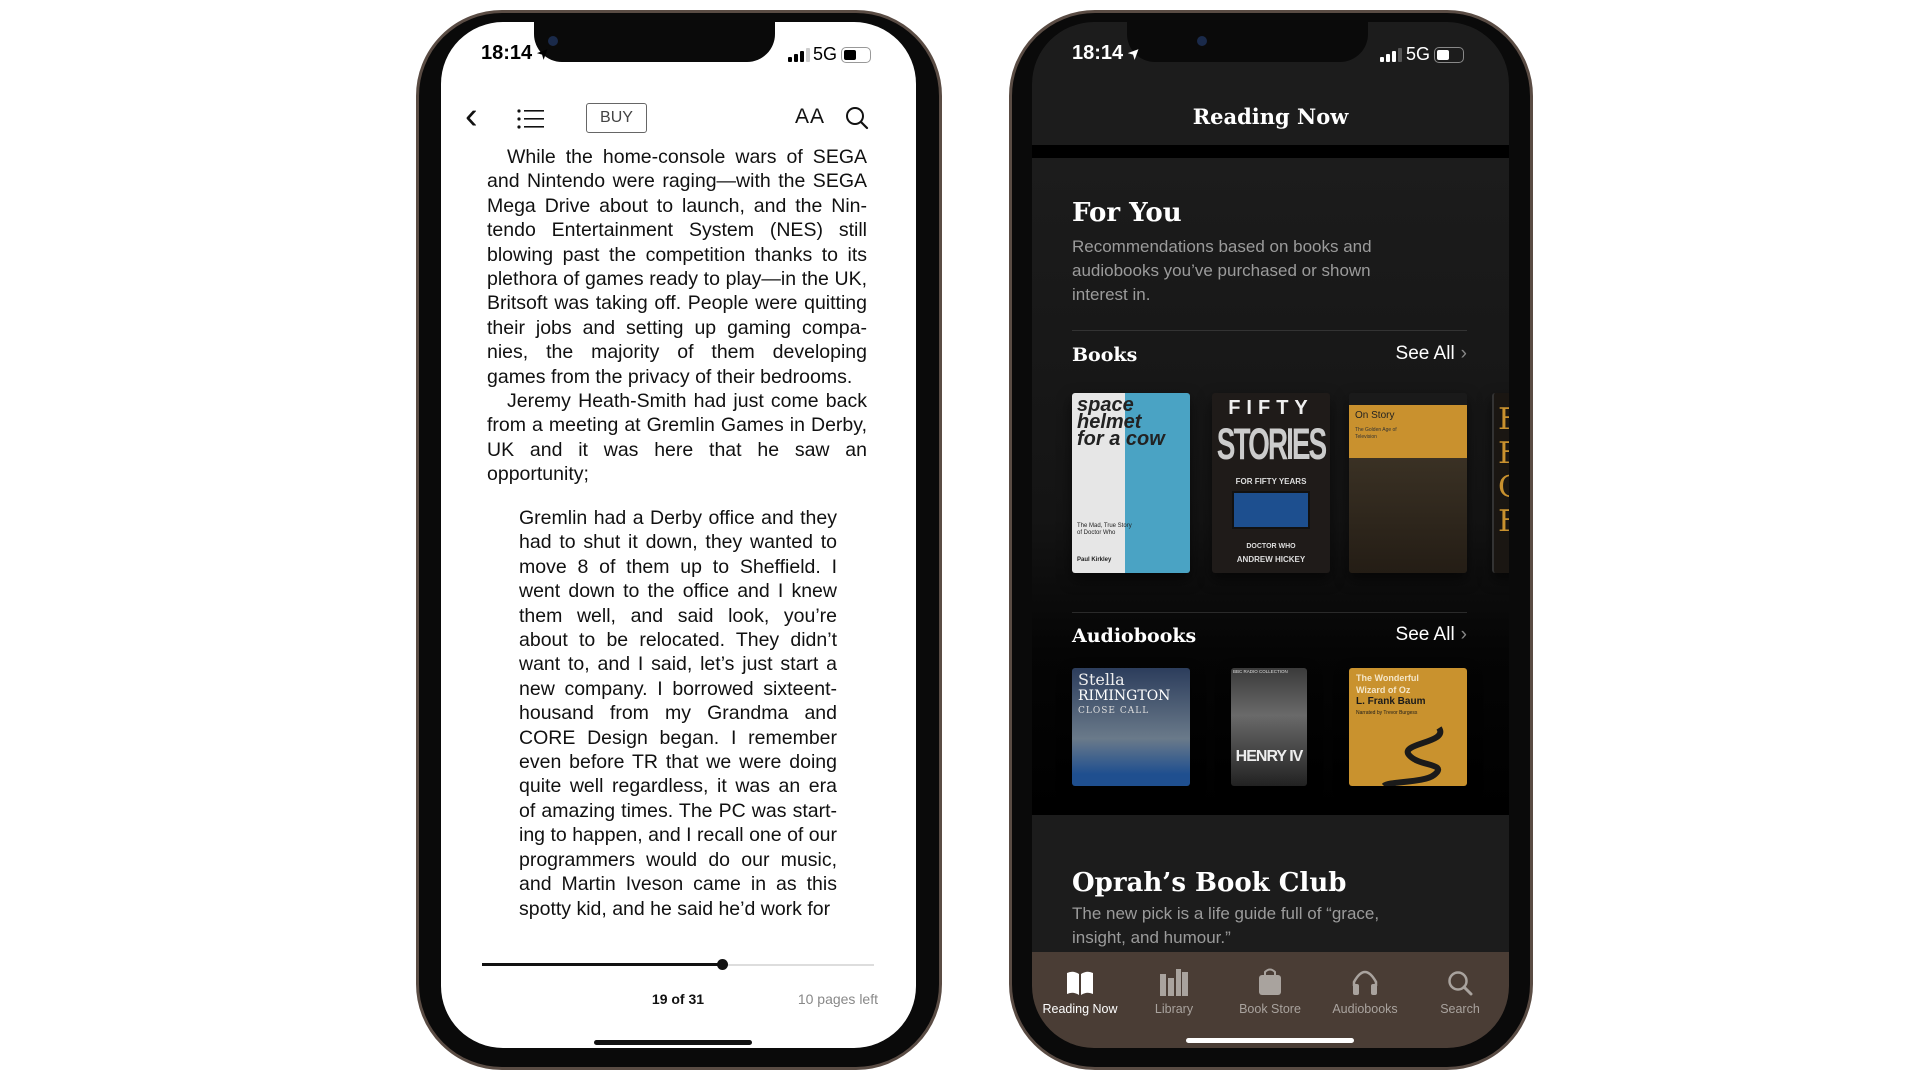  What do you see at coordinates (687, 157) in the screenshot?
I see `text-line: While the home-console wars of SEGA` at bounding box center [687, 157].